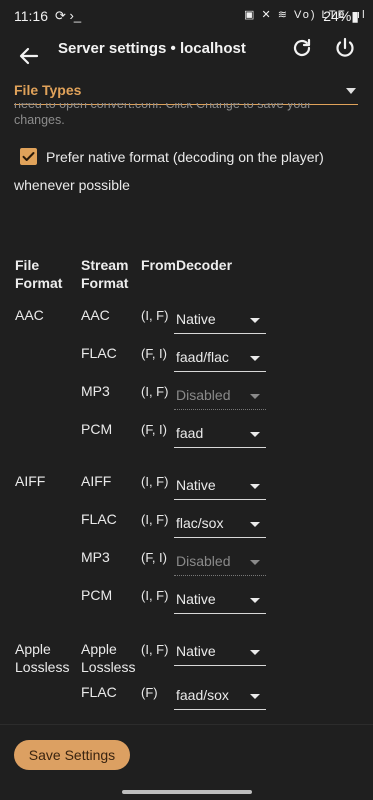 This screenshot has width=373, height=800. Describe the element at coordinates (202, 357) in the screenshot. I see `decoder-value: faad/flac` at that location.